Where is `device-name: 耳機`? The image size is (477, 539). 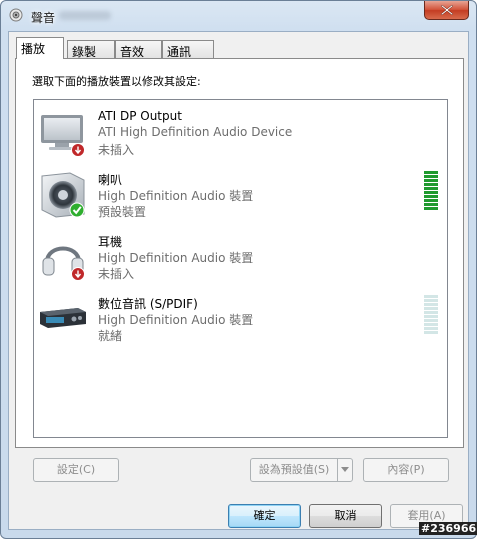 device-name: 耳機 is located at coordinates (110, 242).